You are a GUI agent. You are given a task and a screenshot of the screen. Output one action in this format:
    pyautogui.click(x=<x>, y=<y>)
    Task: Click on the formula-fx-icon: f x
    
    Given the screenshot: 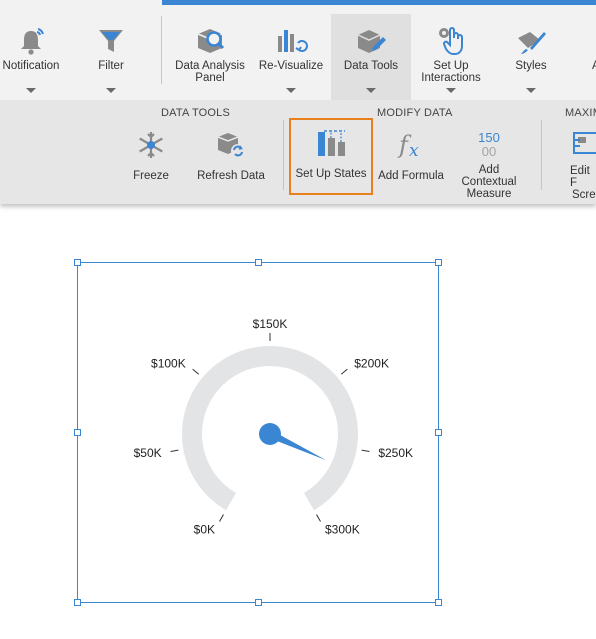 What is the action you would take?
    pyautogui.click(x=408, y=146)
    